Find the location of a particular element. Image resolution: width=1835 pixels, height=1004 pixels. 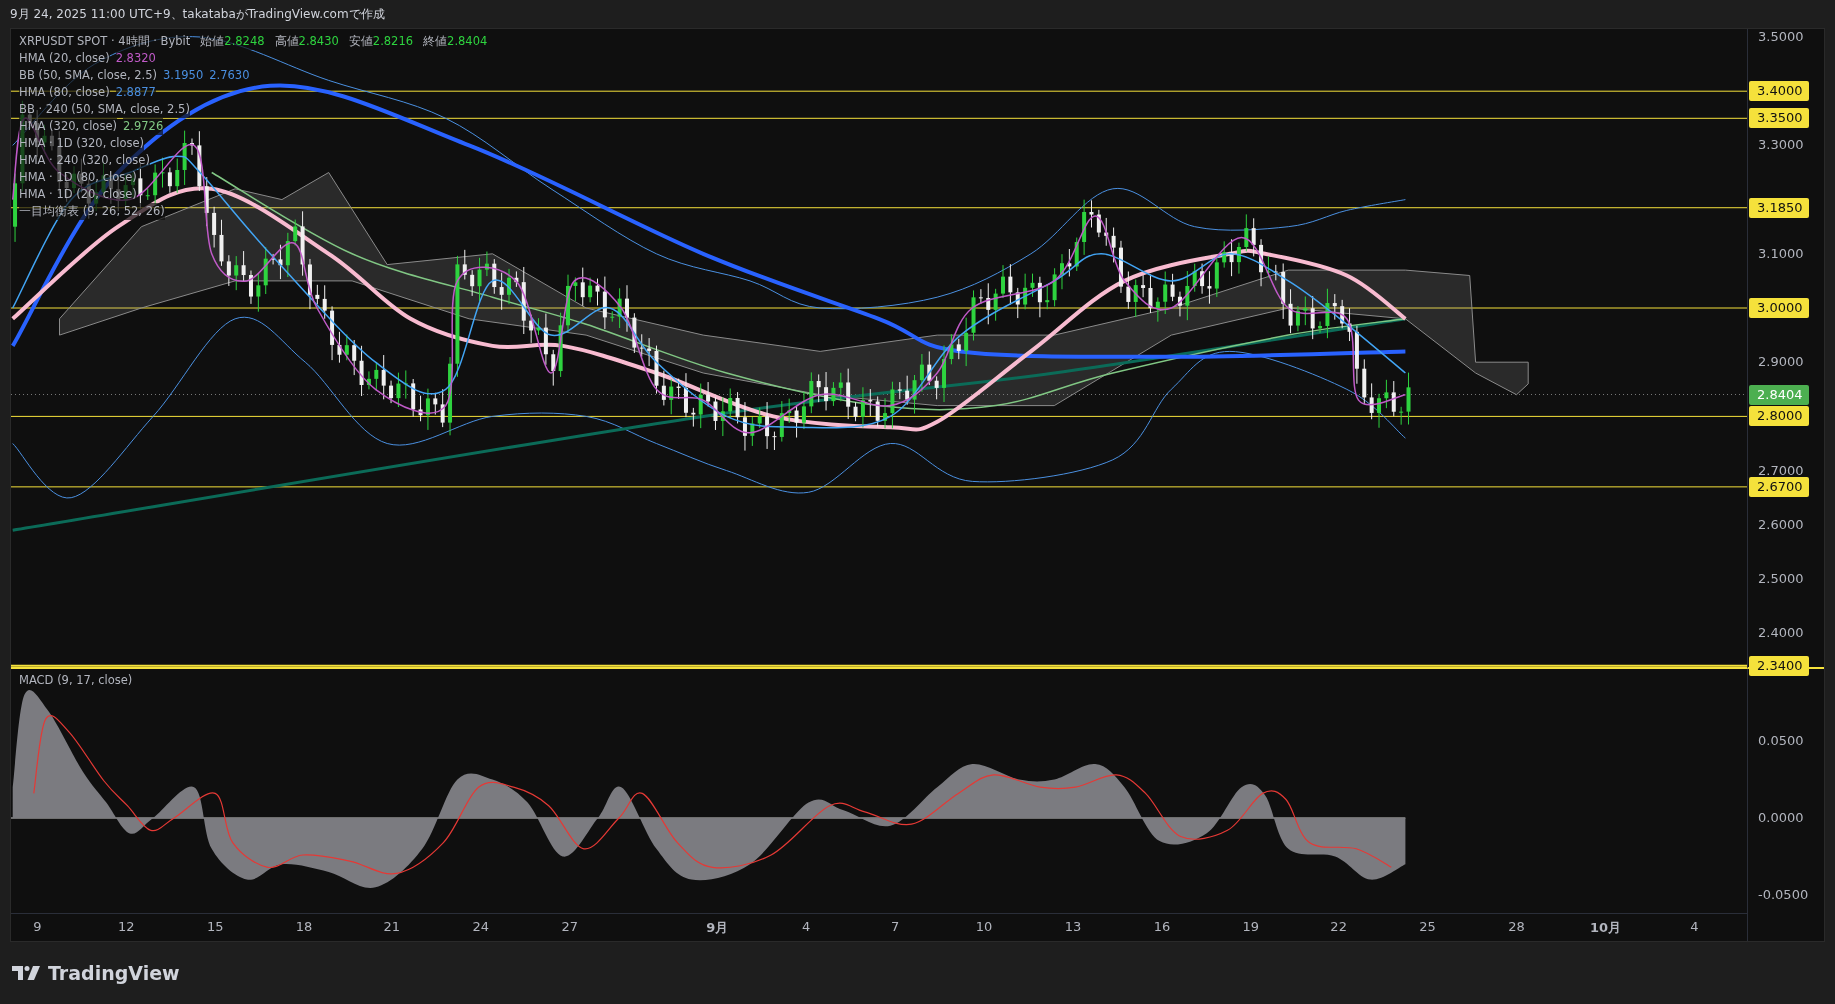

time-label: 7 is located at coordinates (895, 926).